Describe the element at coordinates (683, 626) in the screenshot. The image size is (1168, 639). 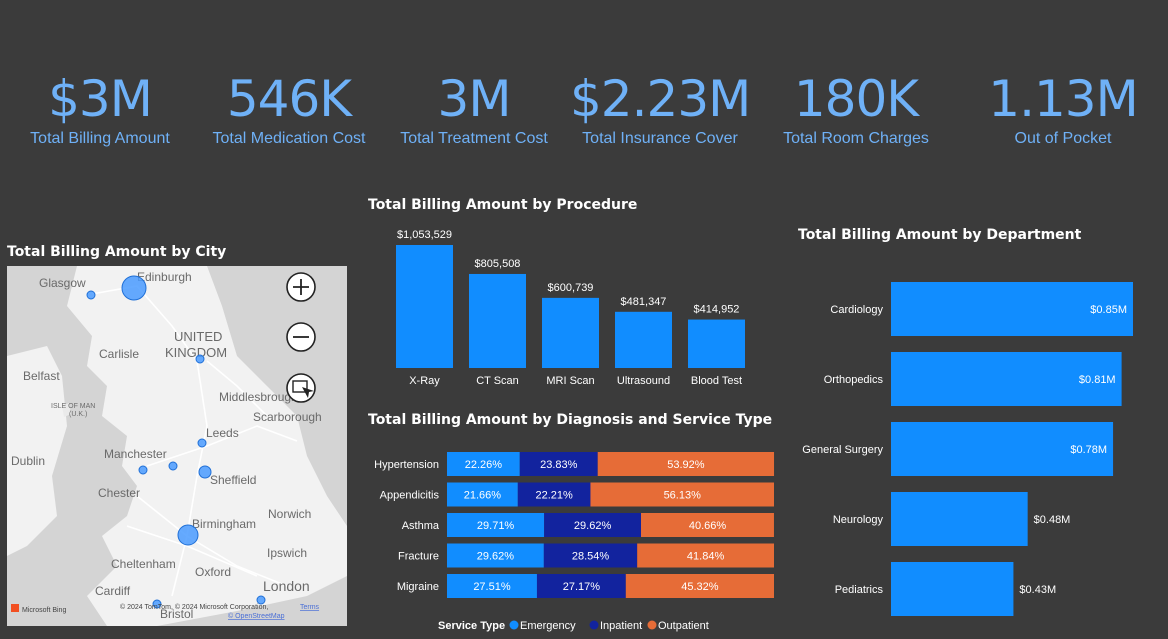
I see `legend-item: Outpatient` at that location.